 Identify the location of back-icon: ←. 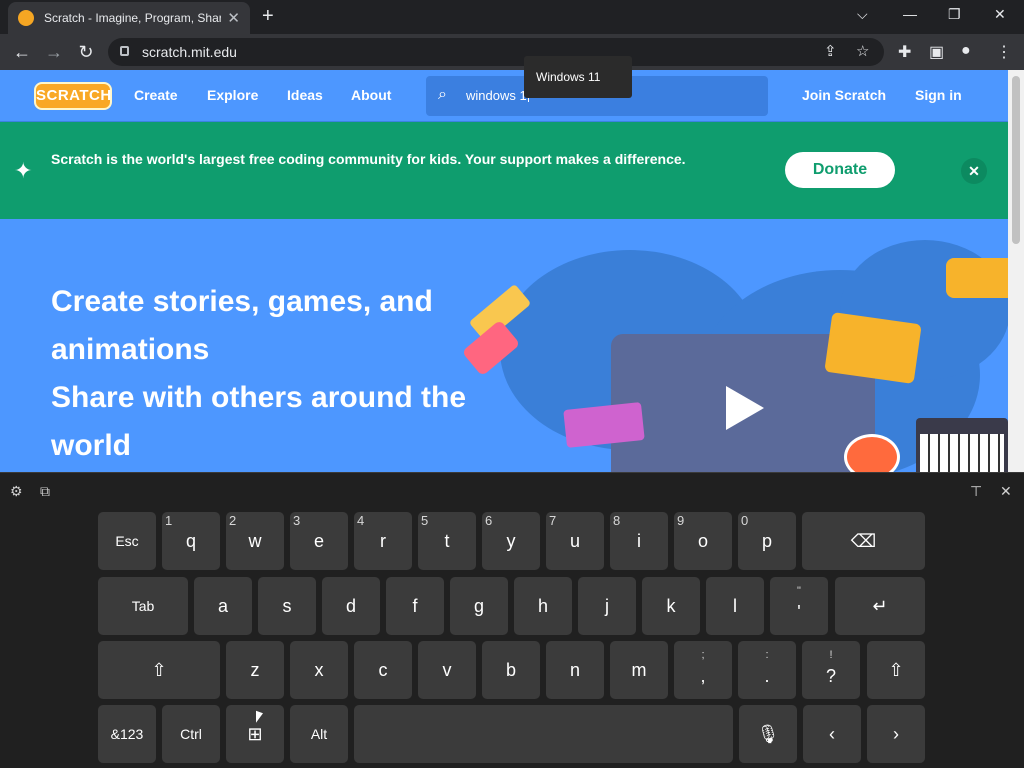
(22, 52).